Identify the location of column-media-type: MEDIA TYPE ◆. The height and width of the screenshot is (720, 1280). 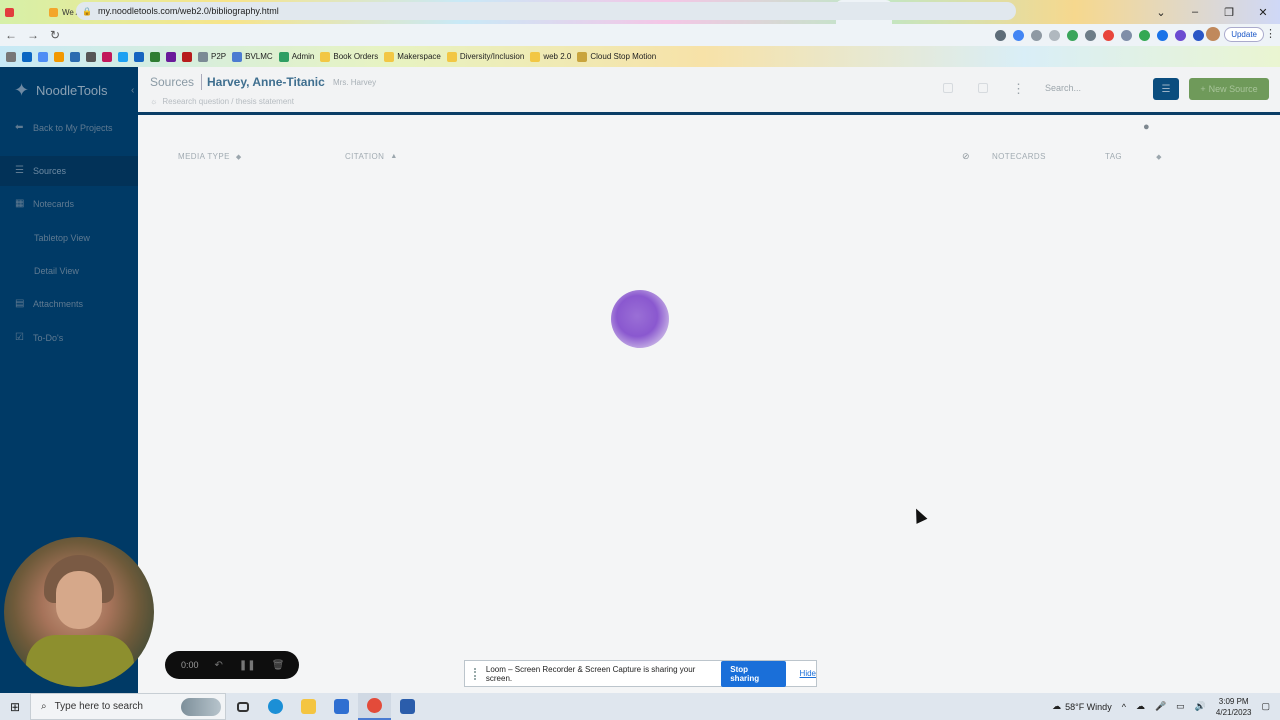
(210, 156).